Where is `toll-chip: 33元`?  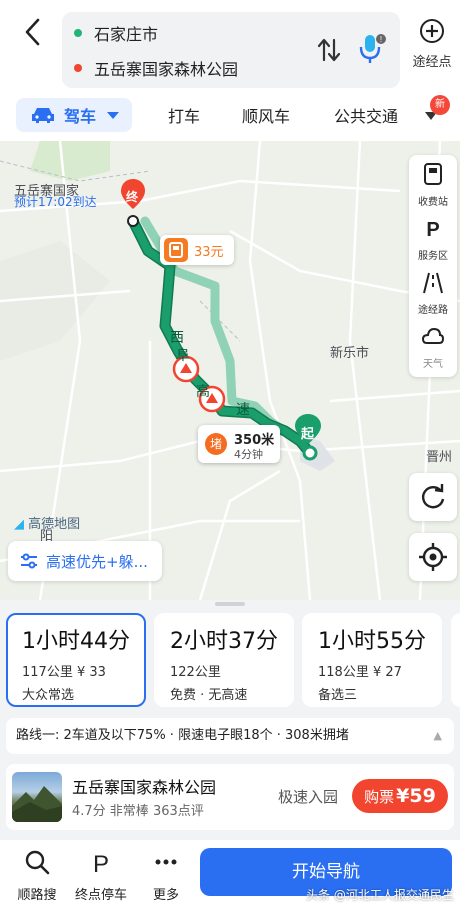 toll-chip: 33元 is located at coordinates (197, 250).